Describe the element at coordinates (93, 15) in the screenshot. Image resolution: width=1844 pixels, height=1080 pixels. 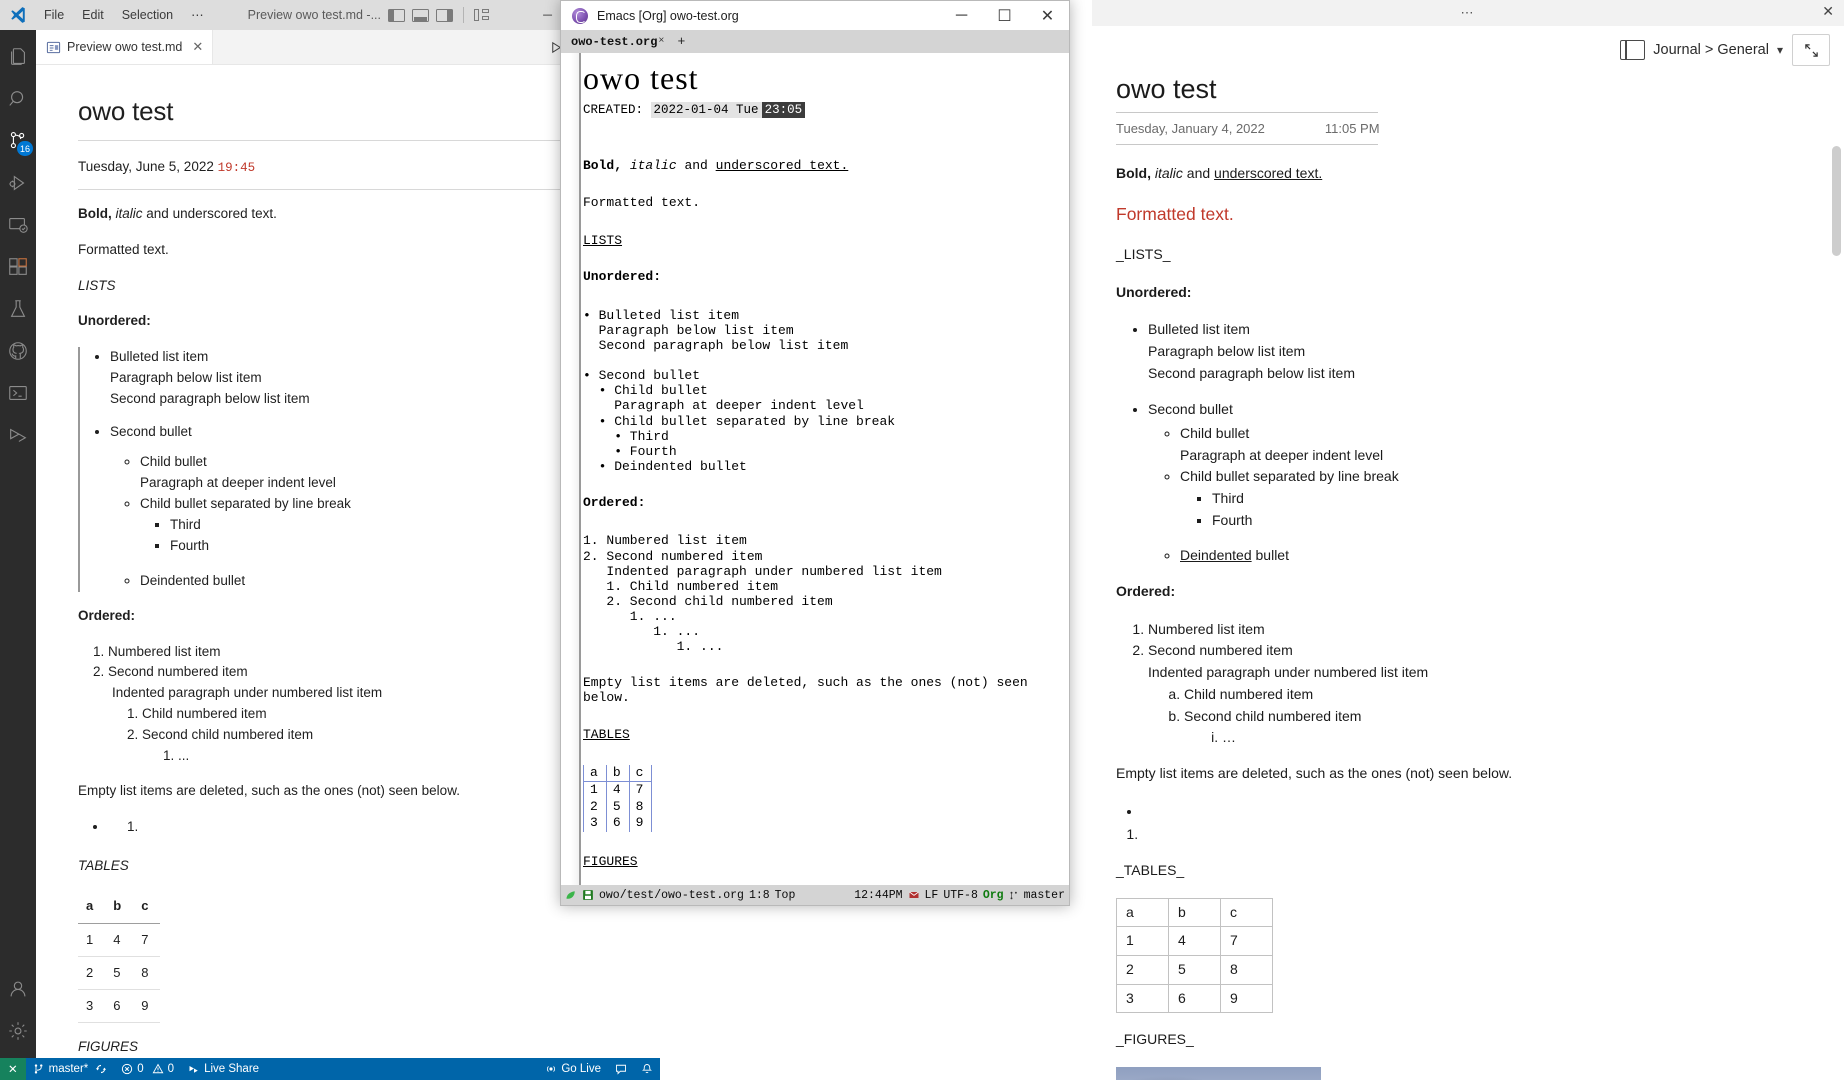
I see `menu-edit: Edit` at that location.